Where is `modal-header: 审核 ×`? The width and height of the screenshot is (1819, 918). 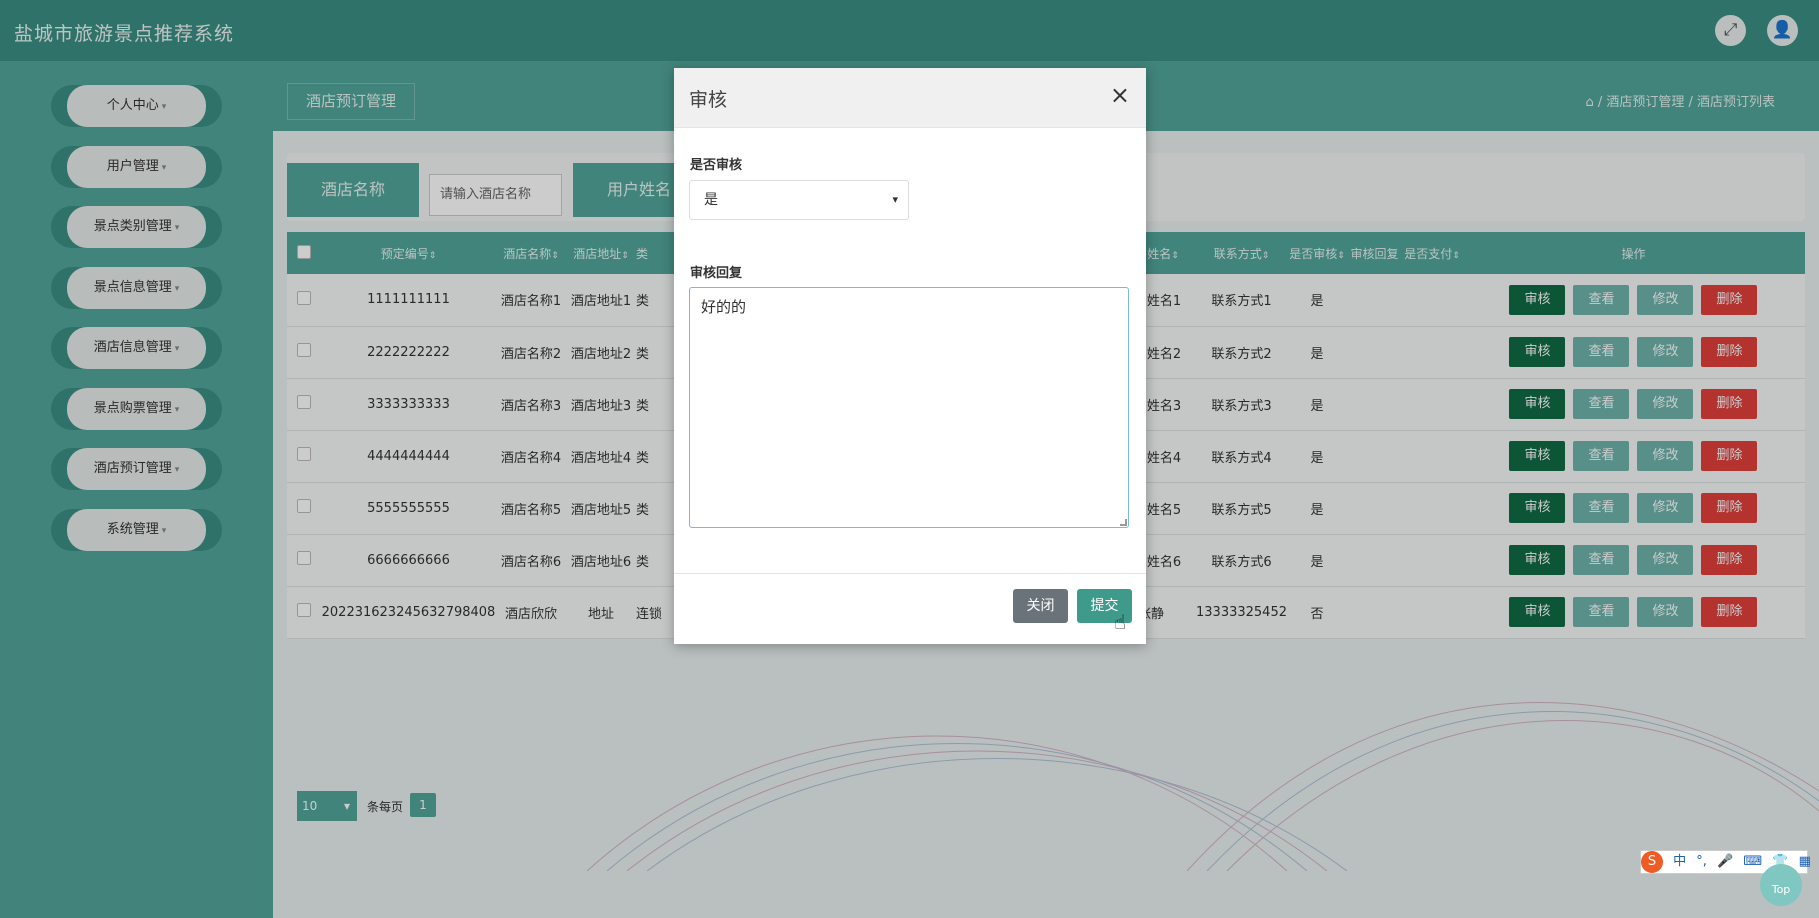
modal-header: 审核 × is located at coordinates (910, 98).